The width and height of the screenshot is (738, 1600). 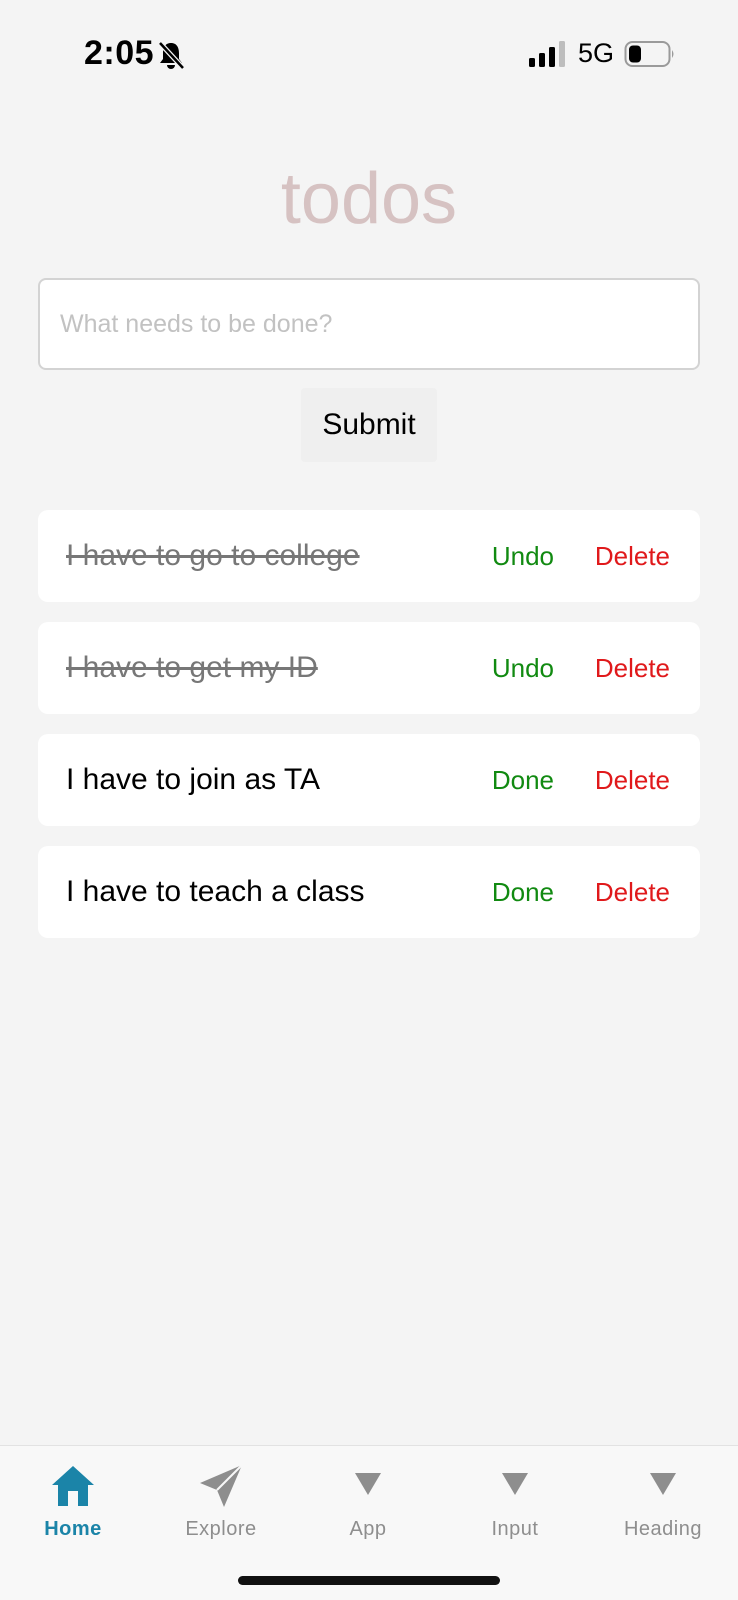 I want to click on home-indicator, so click(x=369, y=1580).